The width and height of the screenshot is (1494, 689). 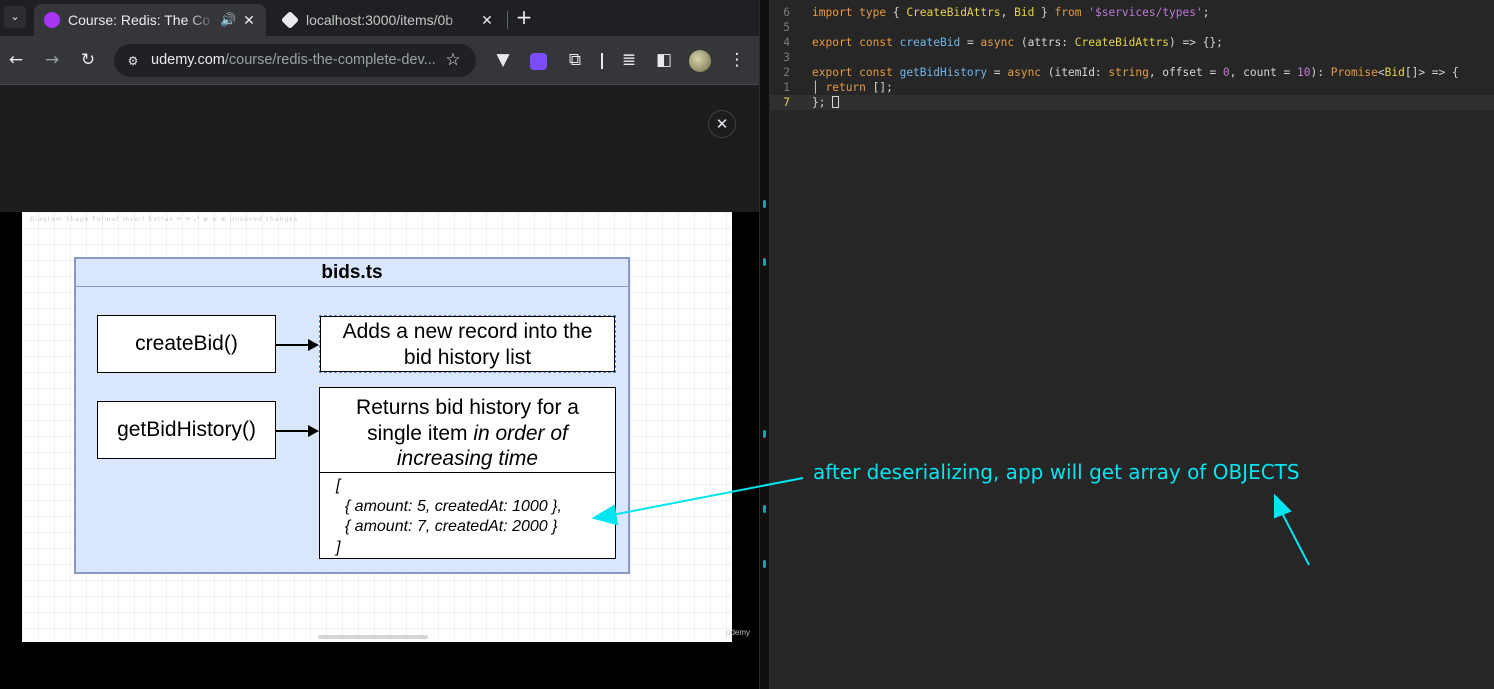 What do you see at coordinates (52, 60) in the screenshot?
I see `forward-arrow-icon: →` at bounding box center [52, 60].